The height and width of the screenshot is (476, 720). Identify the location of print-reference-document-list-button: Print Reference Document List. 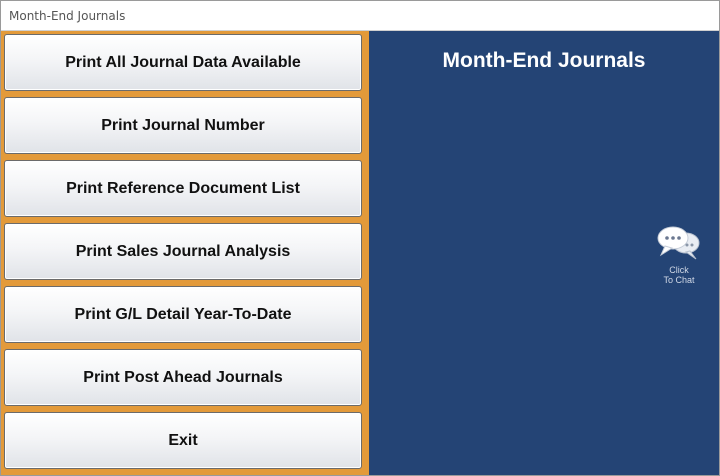
(183, 188).